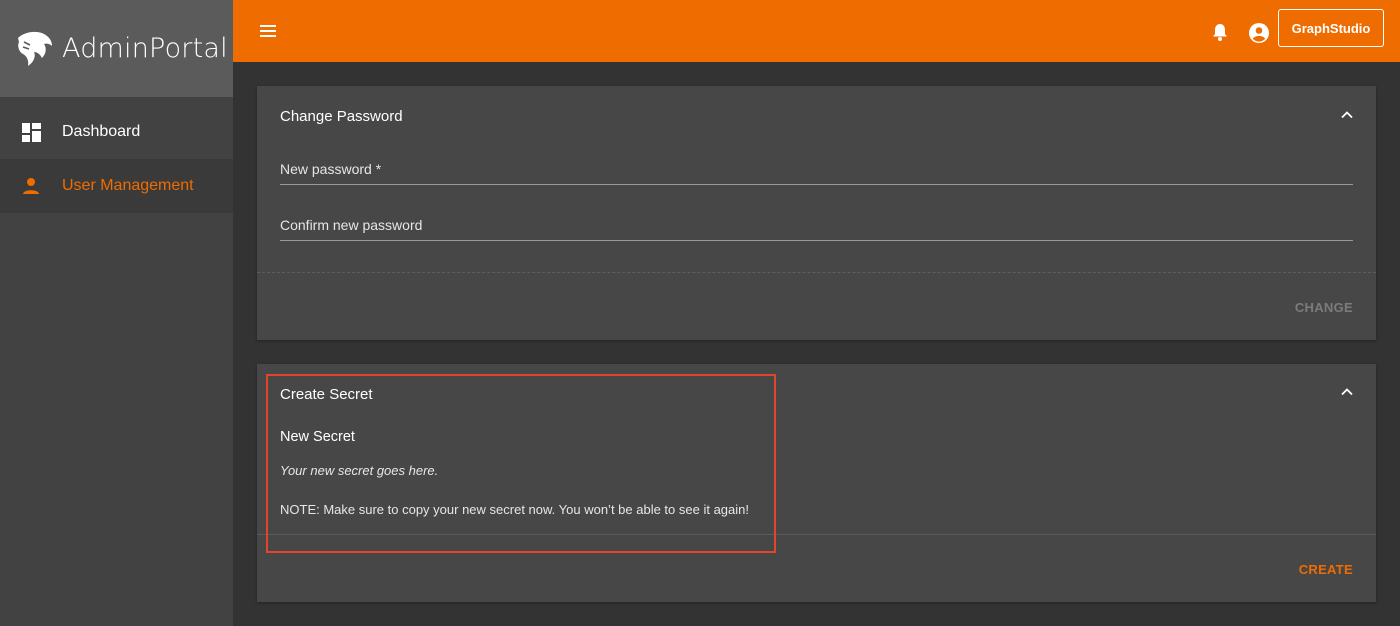  I want to click on confirm-password-field: Confirm new password, so click(816, 226).